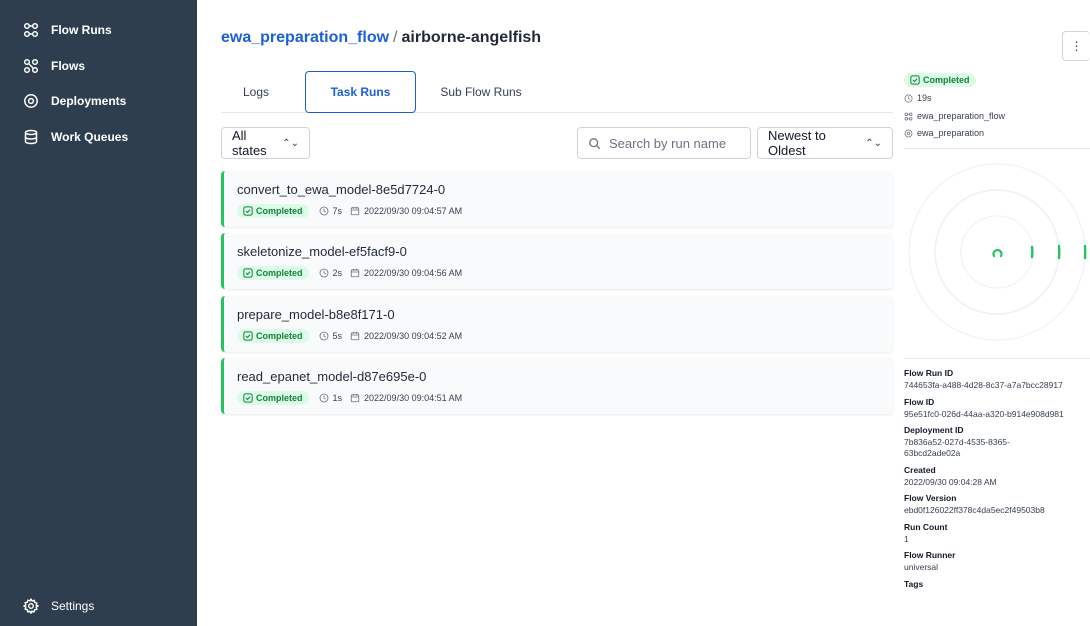 Image resolution: width=1090 pixels, height=626 pixels. What do you see at coordinates (797, 143) in the screenshot?
I see `sort-value: Newest to Oldest` at bounding box center [797, 143].